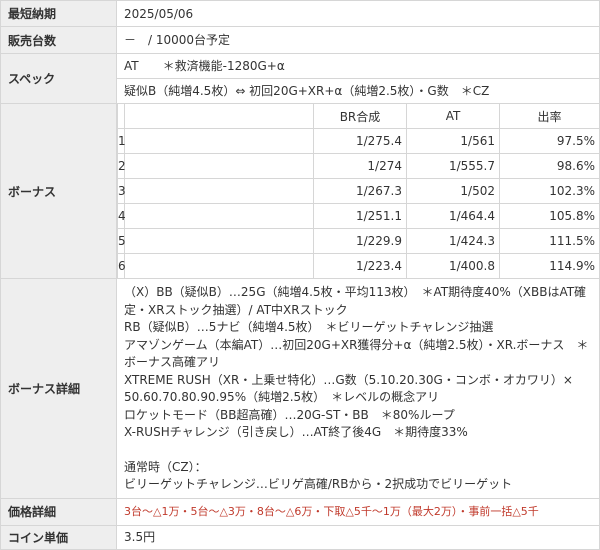 This screenshot has height=550, width=600. Describe the element at coordinates (165, 466) in the screenshot. I see `detail-line: 通常時（CZ）：` at that location.